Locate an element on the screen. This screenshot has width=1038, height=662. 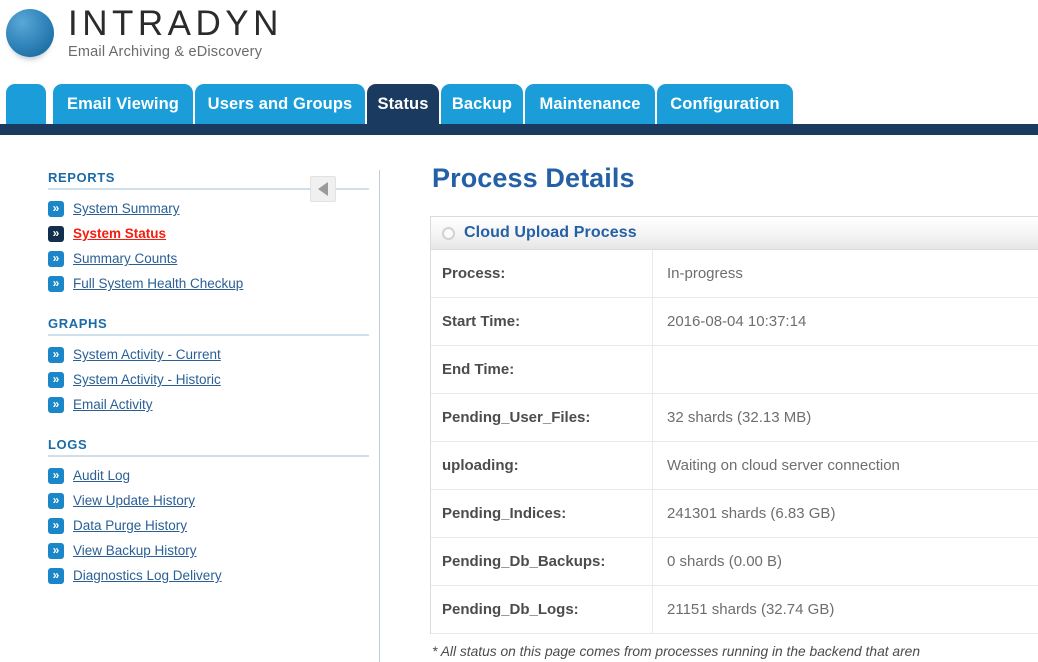
sidebar-item-label: Data Purge History is located at coordinates (130, 525).